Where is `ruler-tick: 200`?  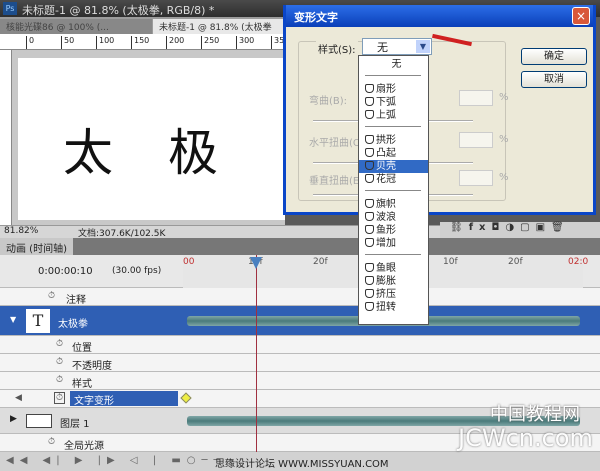 ruler-tick: 200 is located at coordinates (175, 42).